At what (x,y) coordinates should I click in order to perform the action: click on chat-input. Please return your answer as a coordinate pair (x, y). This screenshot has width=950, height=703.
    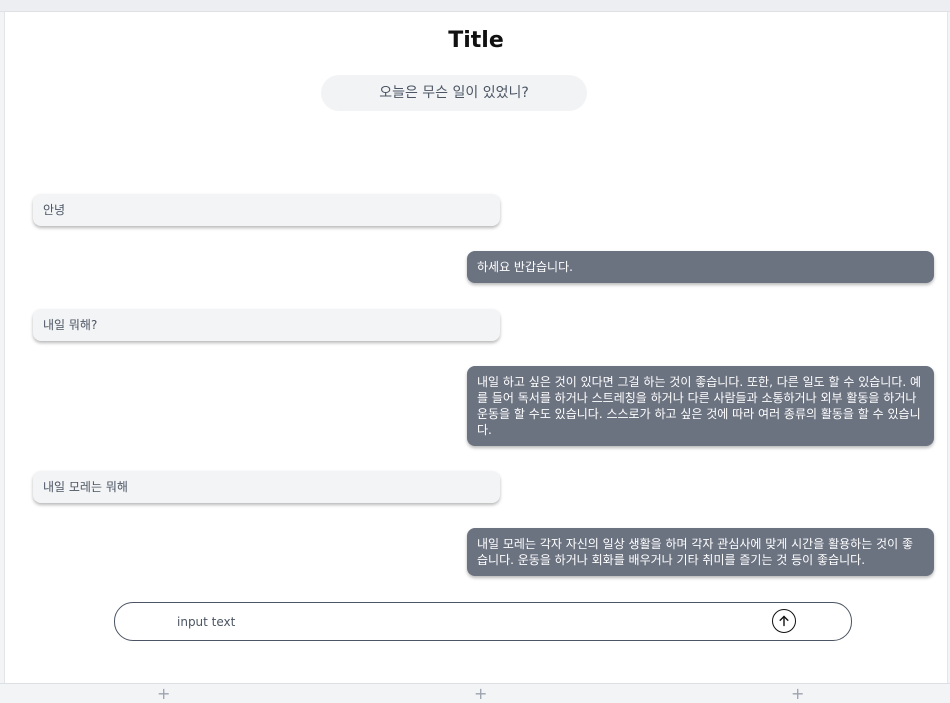
    Looking at the image, I should click on (457, 622).